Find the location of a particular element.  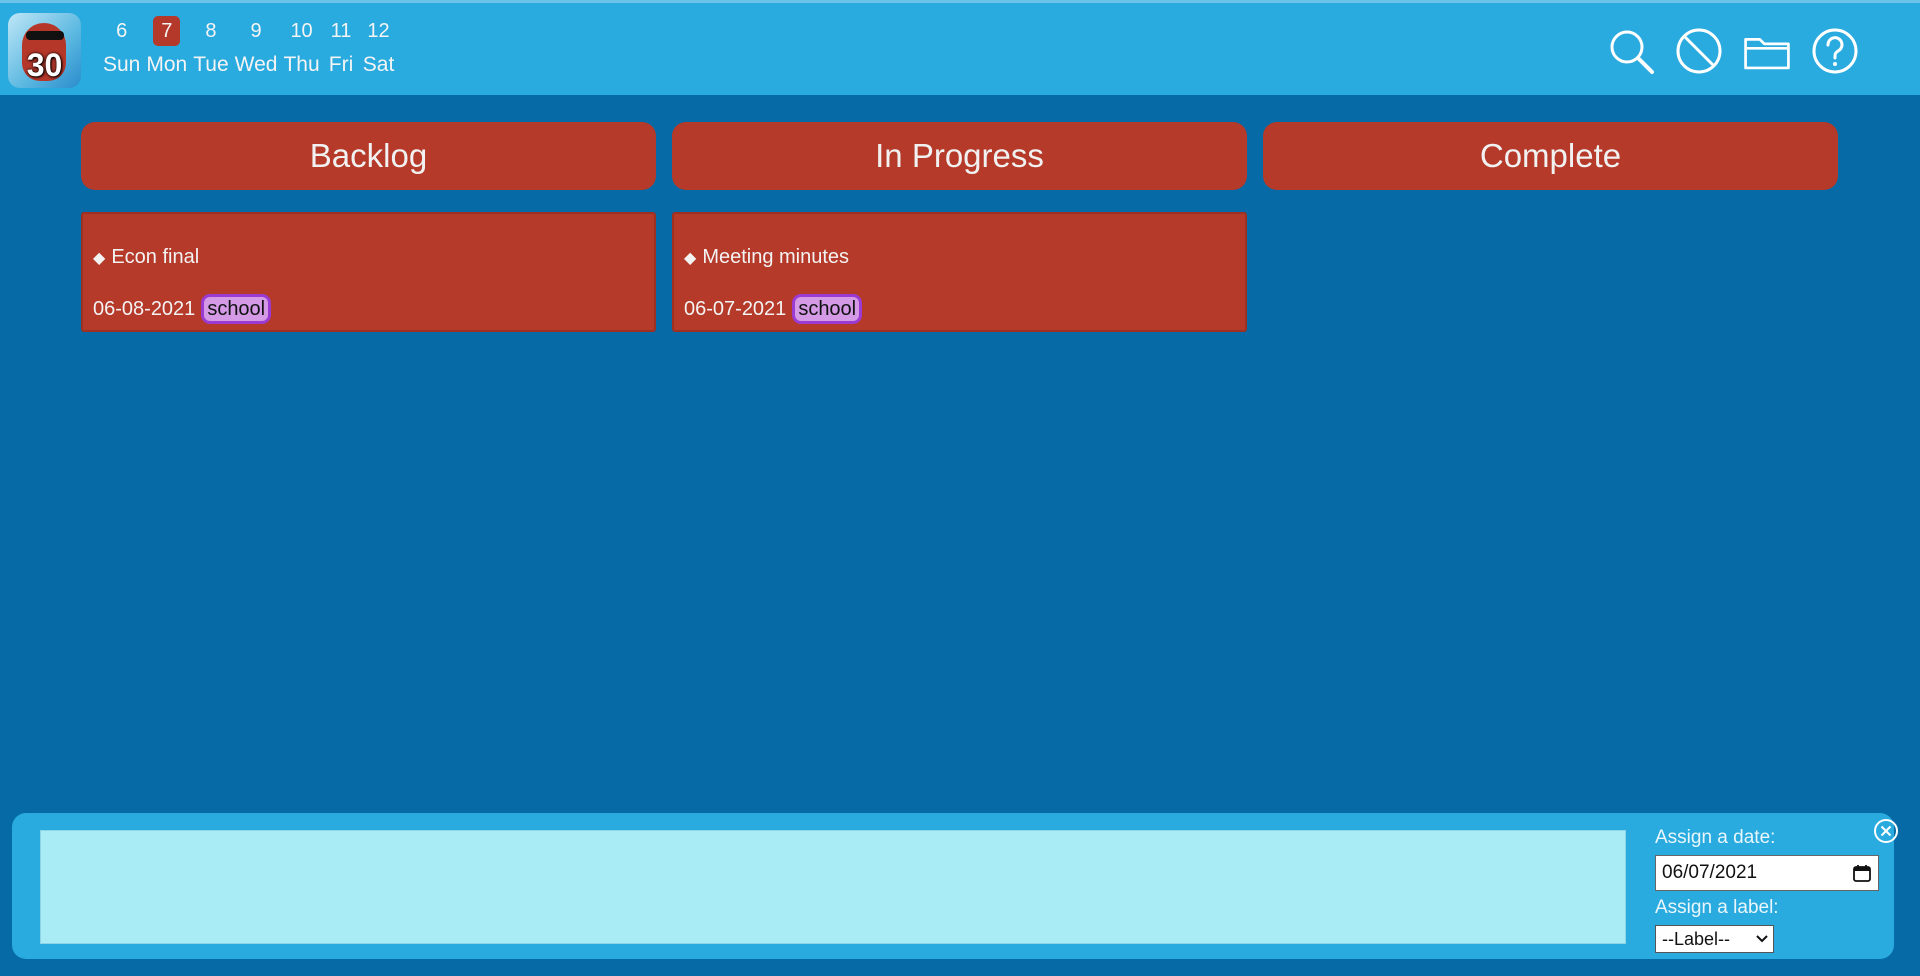

help-button is located at coordinates (1835, 51).